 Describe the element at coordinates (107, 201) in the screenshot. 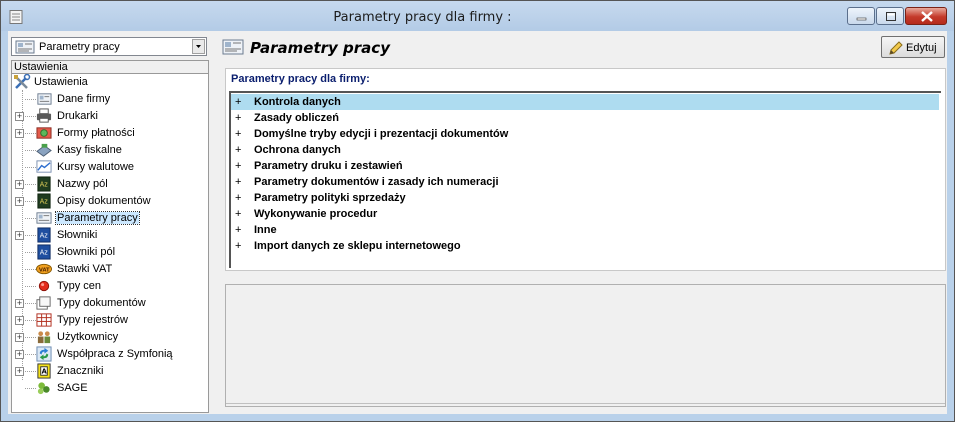

I see `tree-item: + Az Opisy dokumentów` at that location.